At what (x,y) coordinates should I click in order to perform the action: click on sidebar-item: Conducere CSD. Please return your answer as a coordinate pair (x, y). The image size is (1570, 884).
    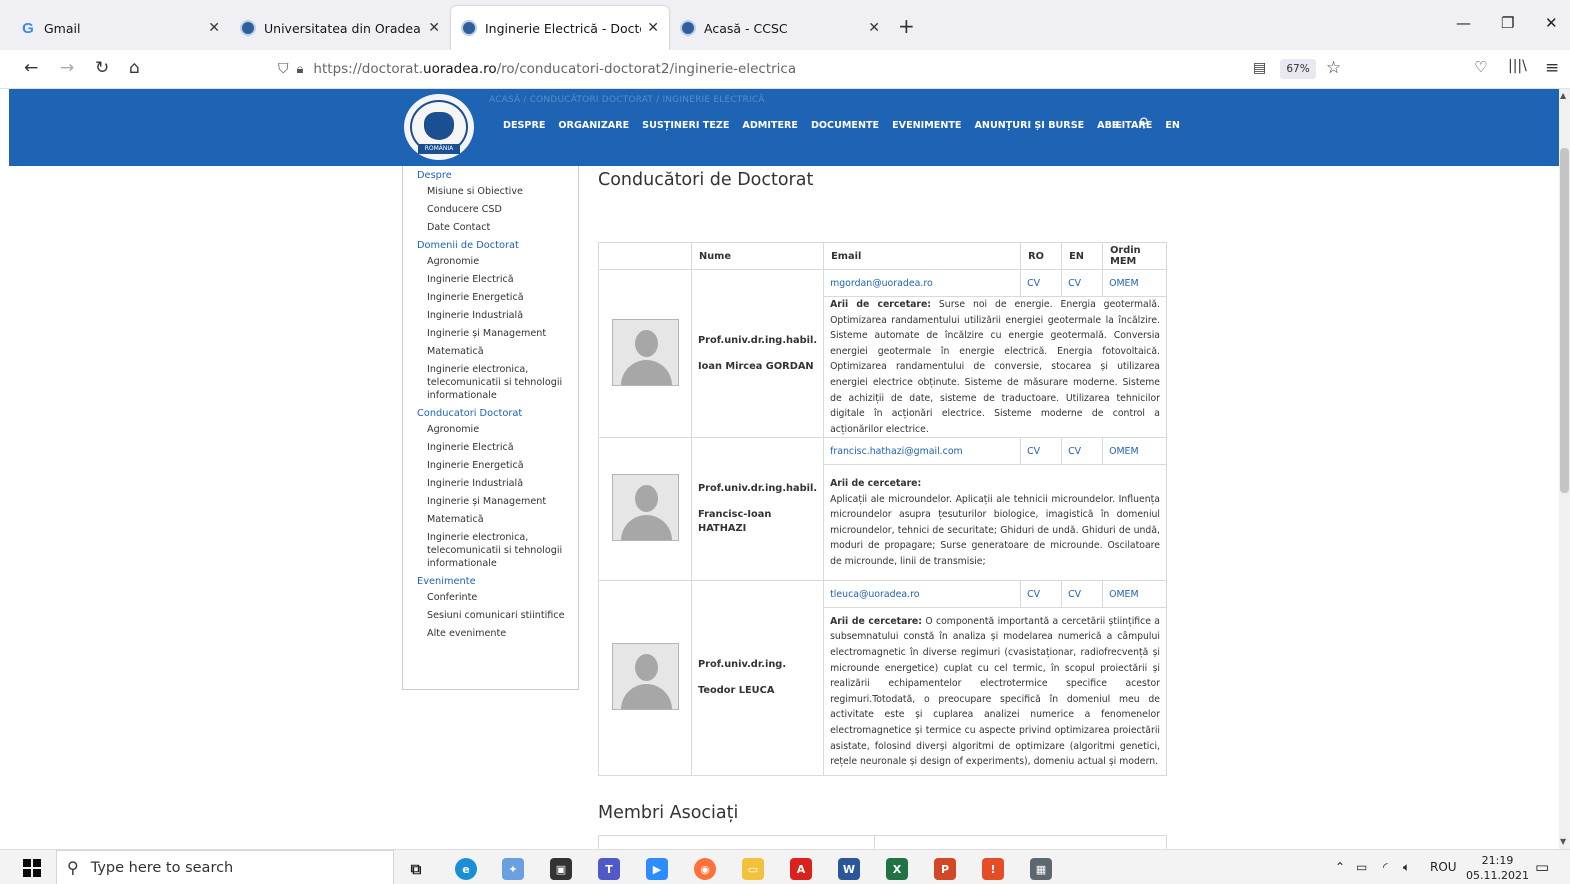
    Looking at the image, I should click on (497, 209).